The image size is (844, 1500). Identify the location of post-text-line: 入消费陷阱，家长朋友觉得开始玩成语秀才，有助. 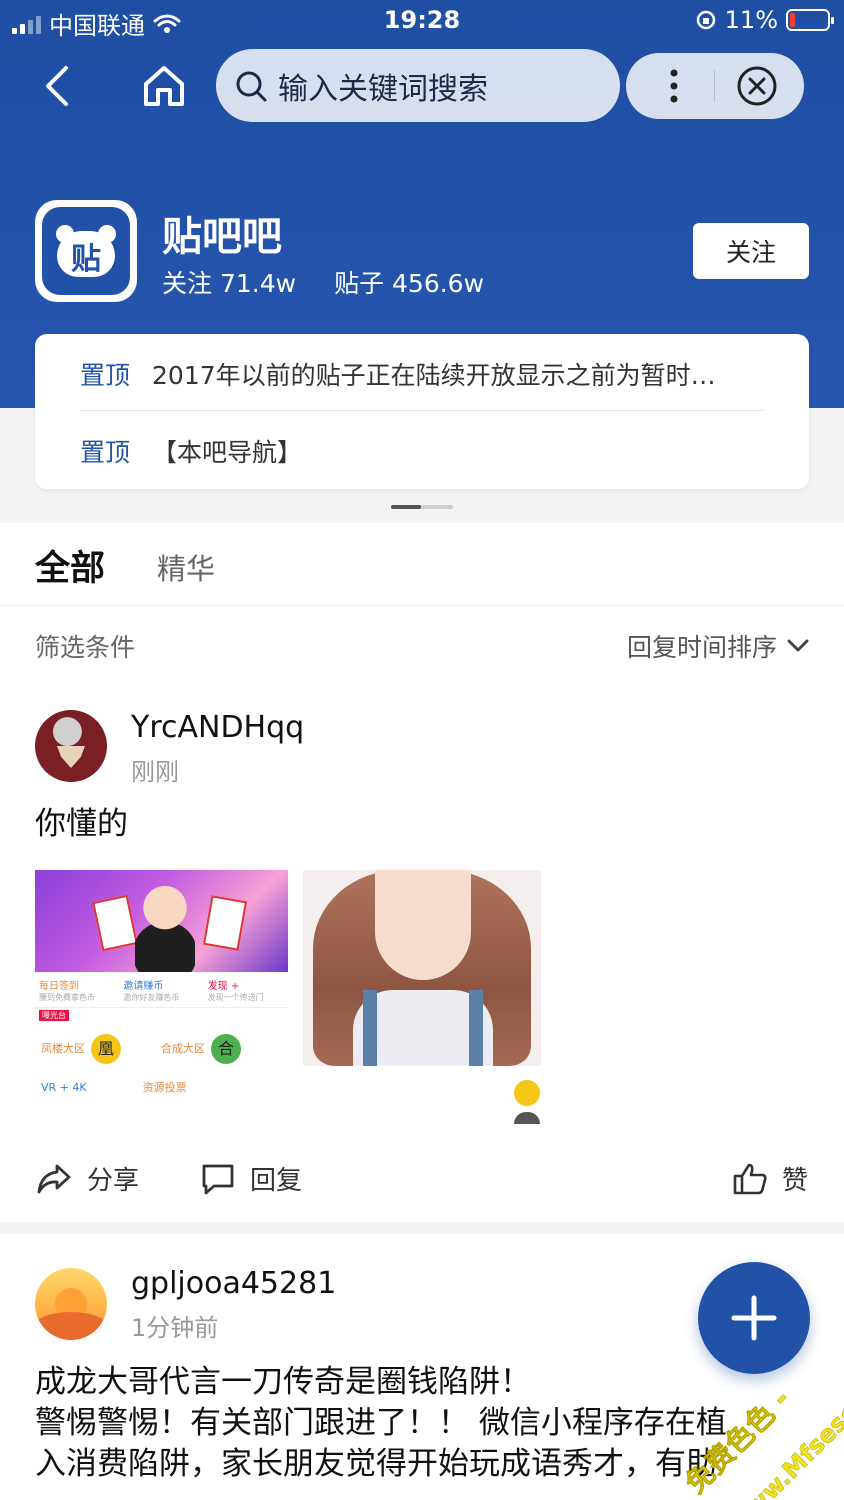
(376, 1464).